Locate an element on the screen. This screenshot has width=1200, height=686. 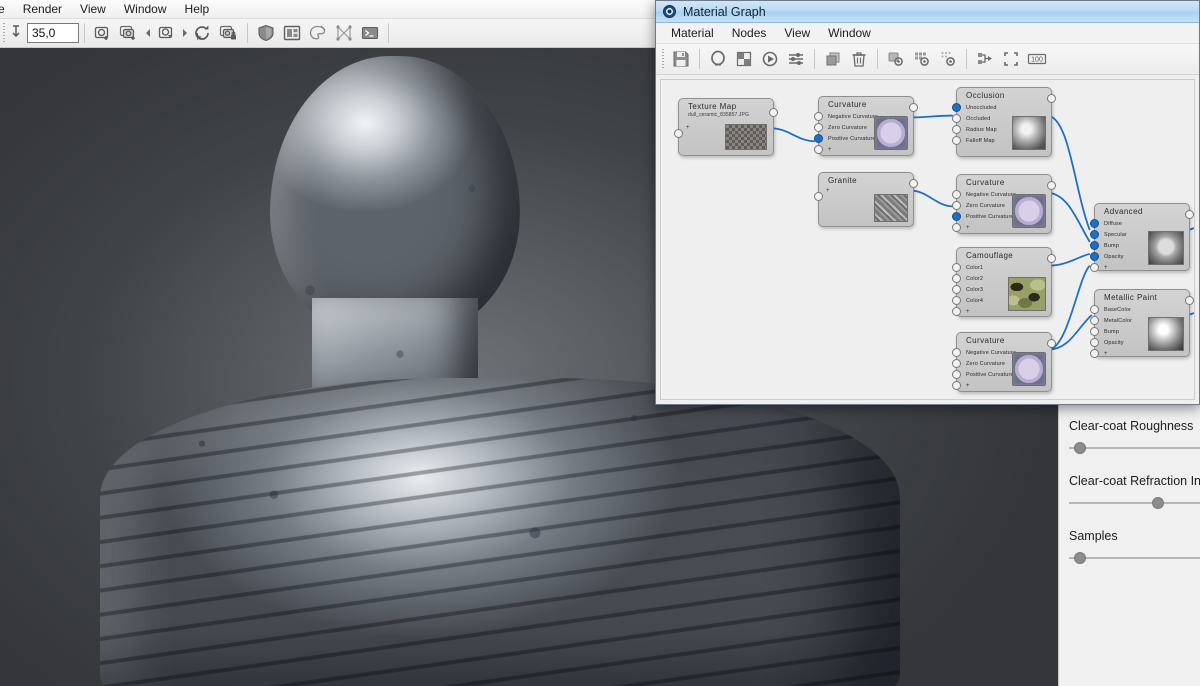
camera-dropdown-icon is located at coordinates (166, 33).